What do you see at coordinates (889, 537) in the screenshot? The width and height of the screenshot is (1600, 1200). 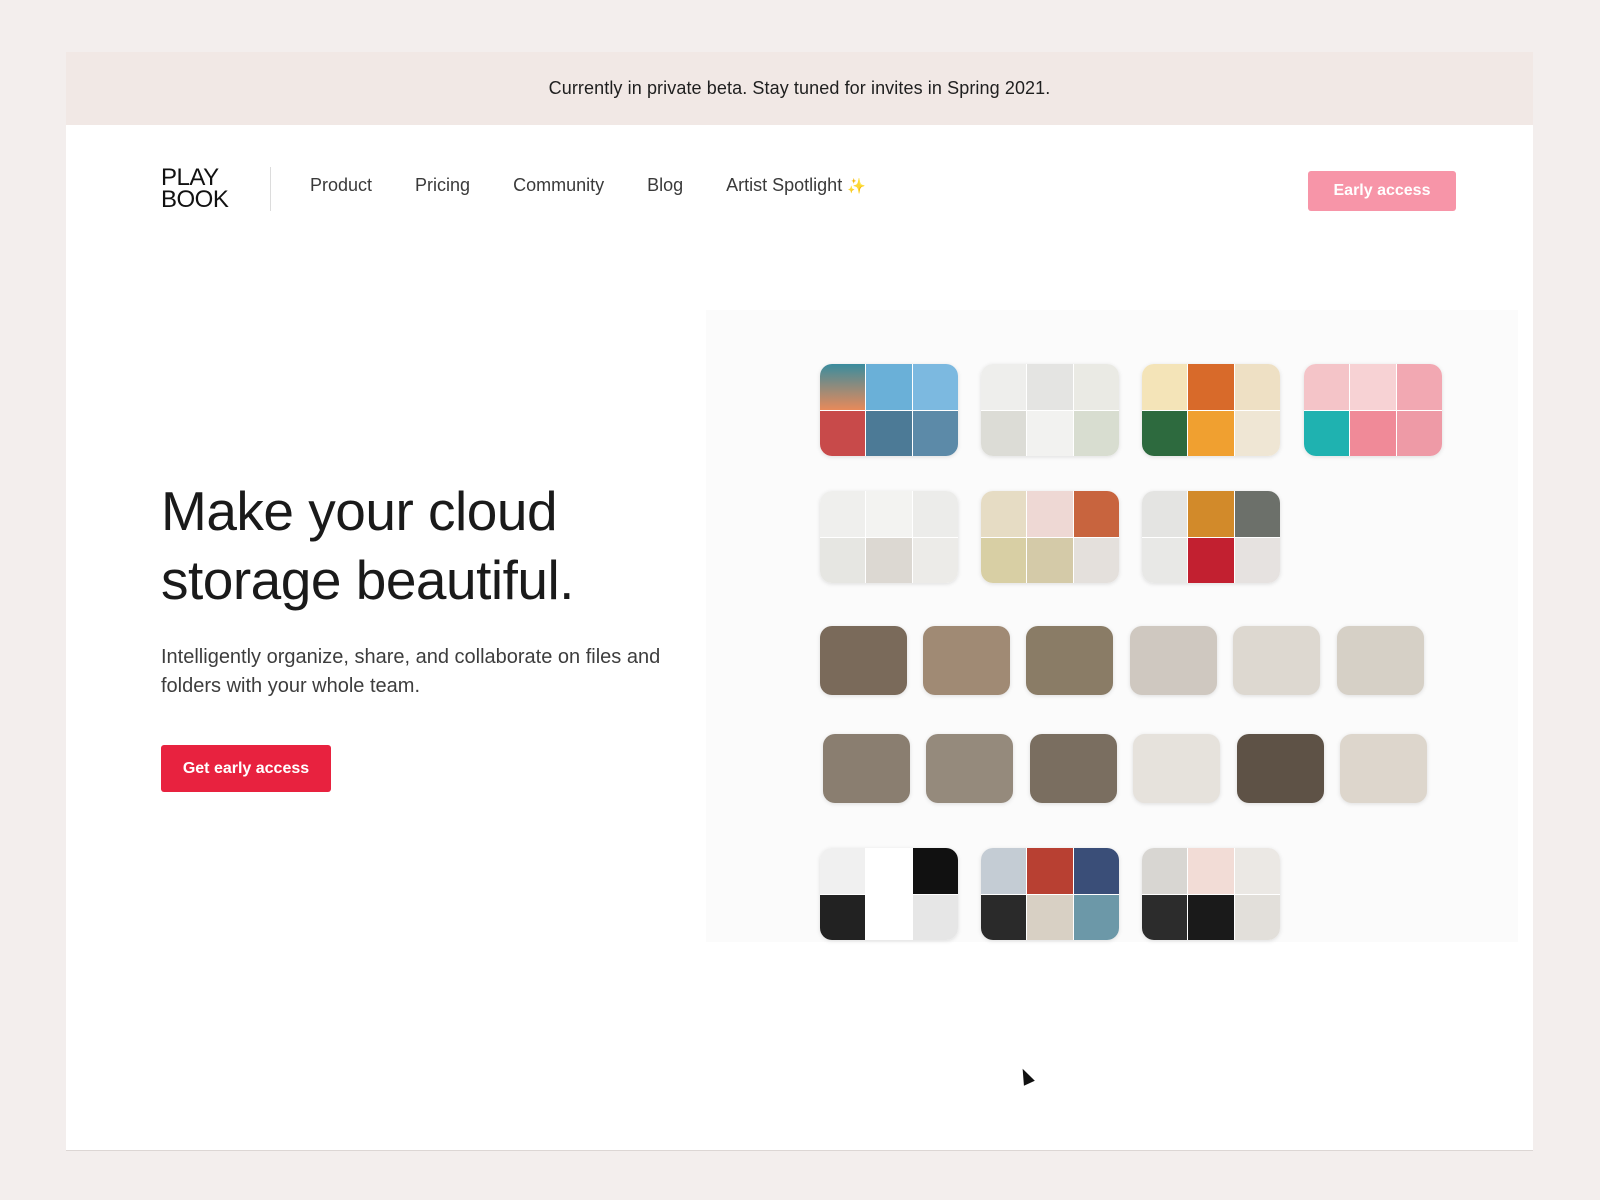 I see `gallery-tile-interior` at bounding box center [889, 537].